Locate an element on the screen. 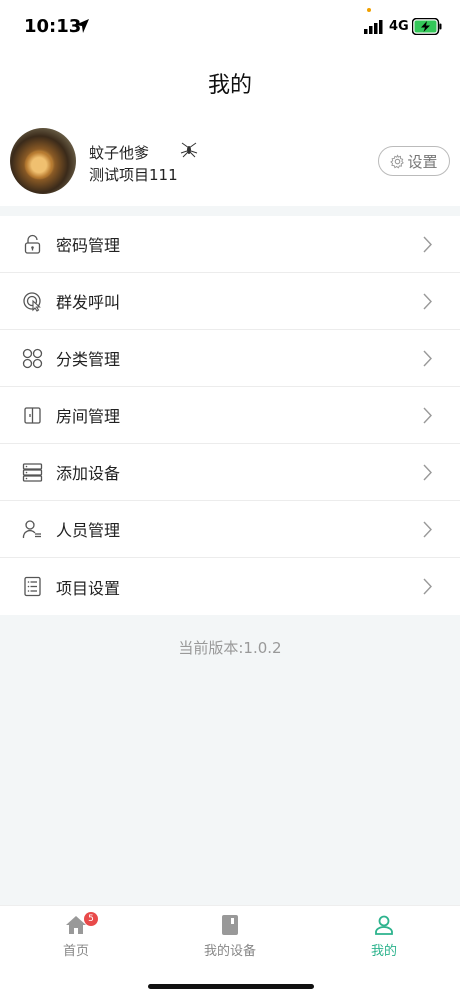 The height and width of the screenshot is (999, 460). menu-item-add-device: 添加设备 is located at coordinates (230, 472).